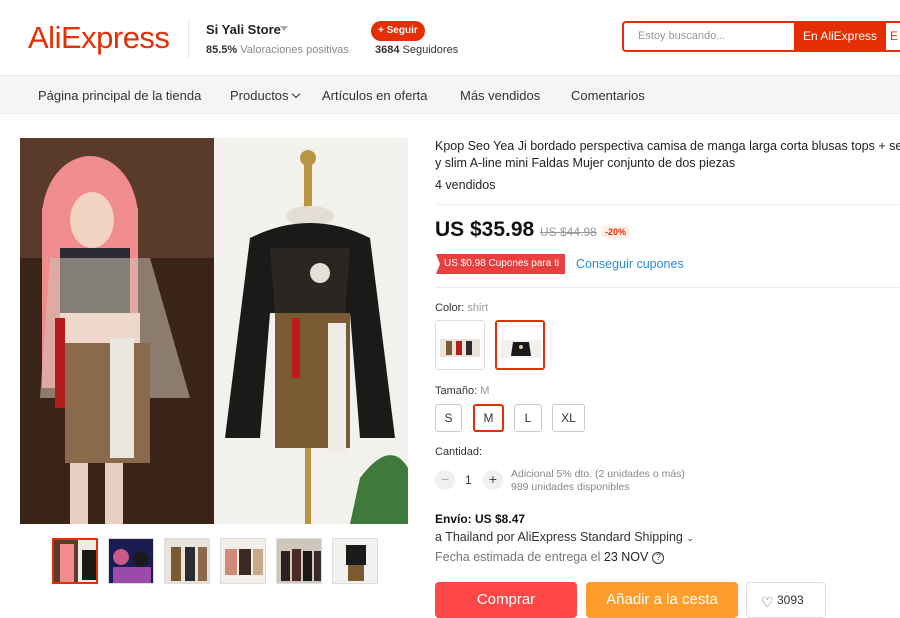 This screenshot has height=618, width=900. Describe the element at coordinates (570, 487) in the screenshot. I see `stock-available-text: 989 unidades disponibles` at that location.